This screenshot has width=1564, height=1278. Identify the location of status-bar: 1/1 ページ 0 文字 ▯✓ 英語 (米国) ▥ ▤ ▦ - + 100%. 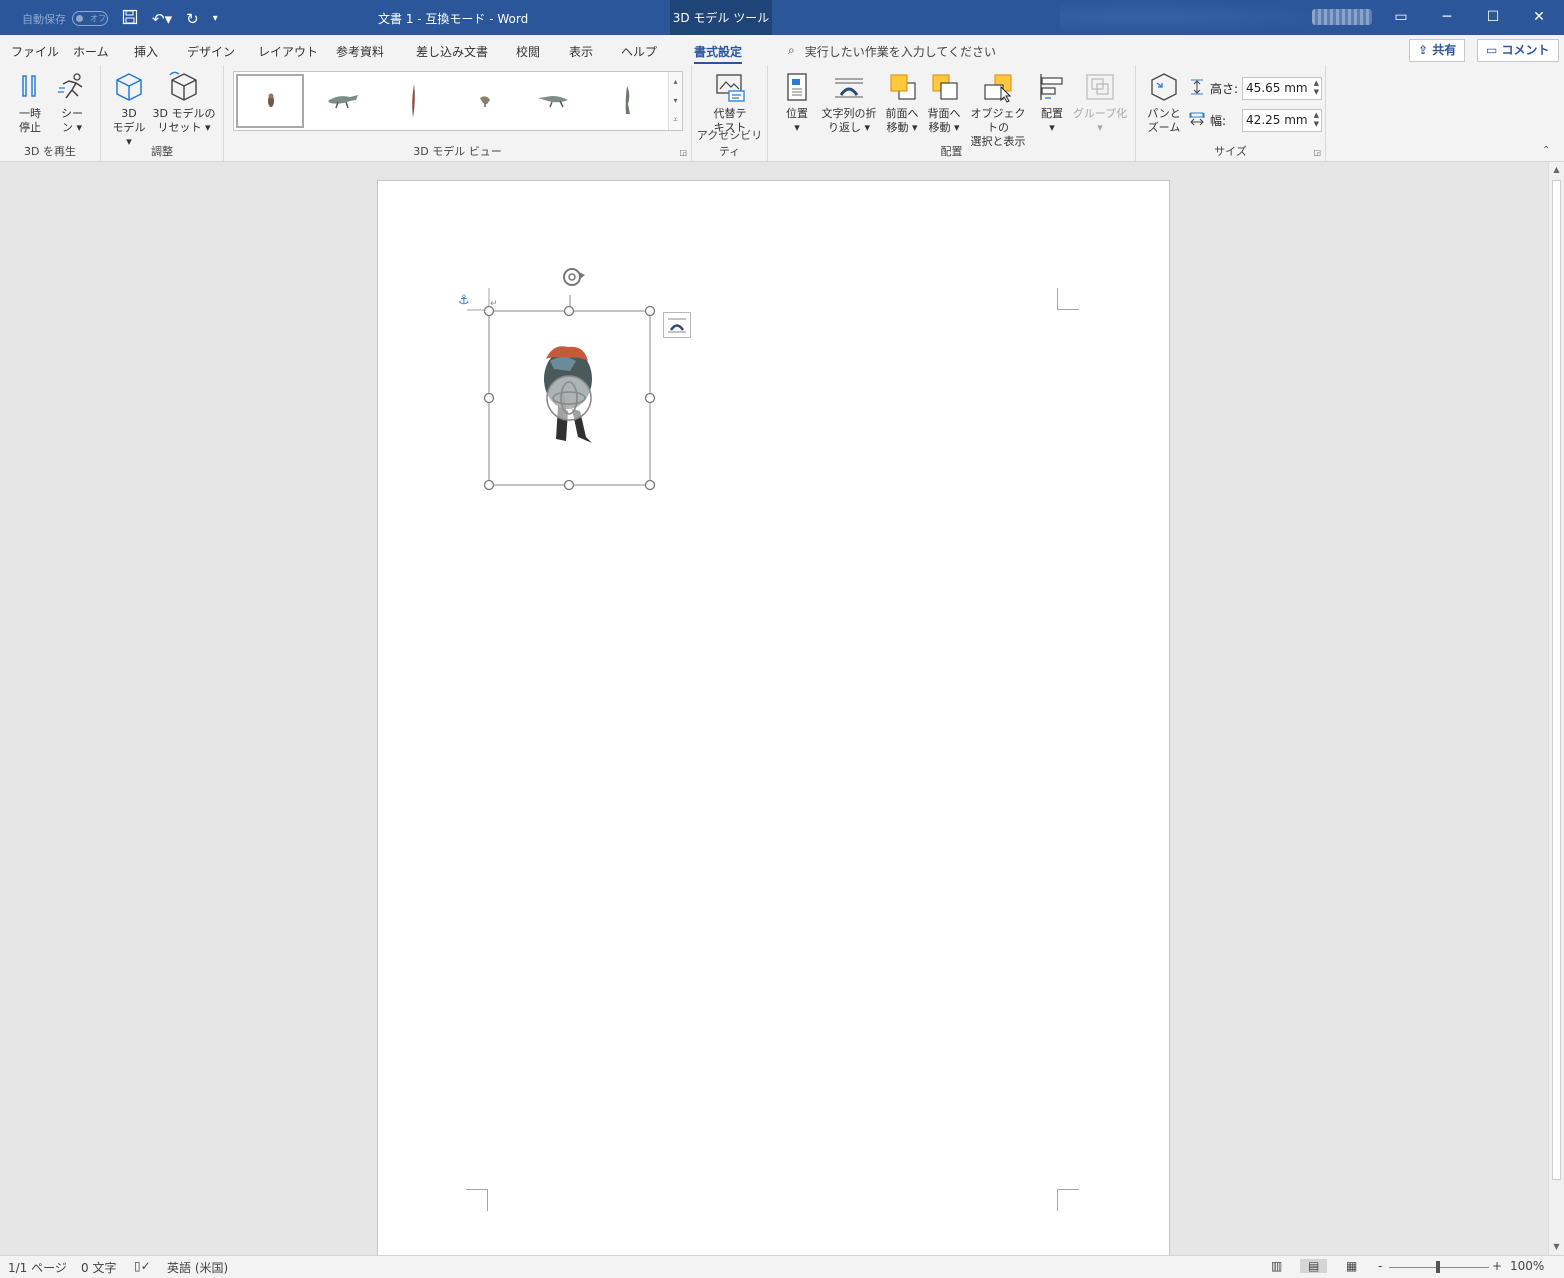
(782, 1266).